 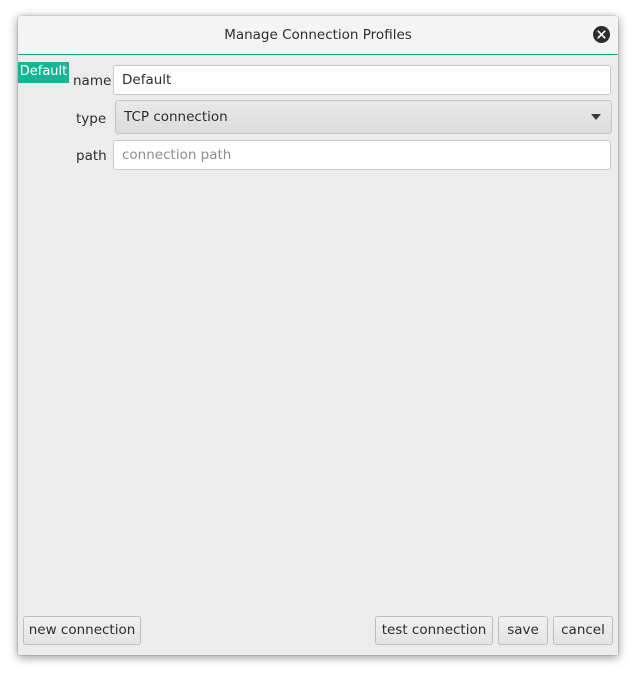 I want to click on title-bar: Manage Connection Profiles, so click(x=318, y=35).